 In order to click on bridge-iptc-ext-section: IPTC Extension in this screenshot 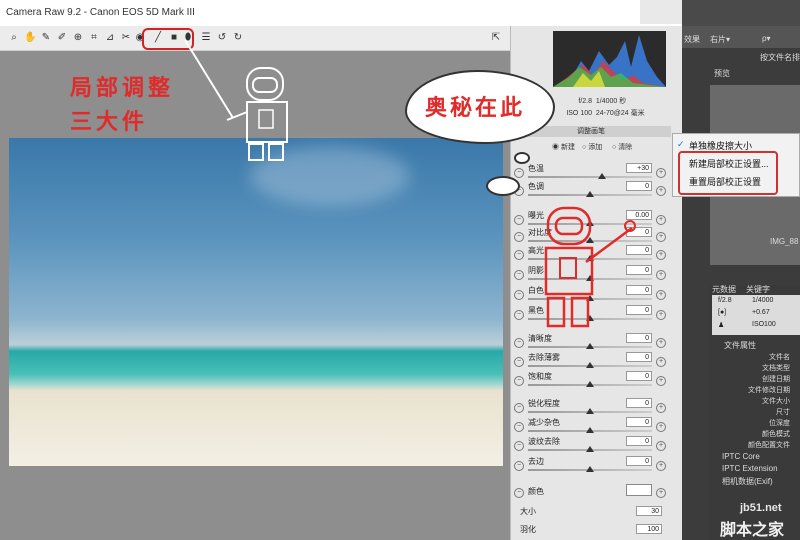, I will do `click(750, 468)`.